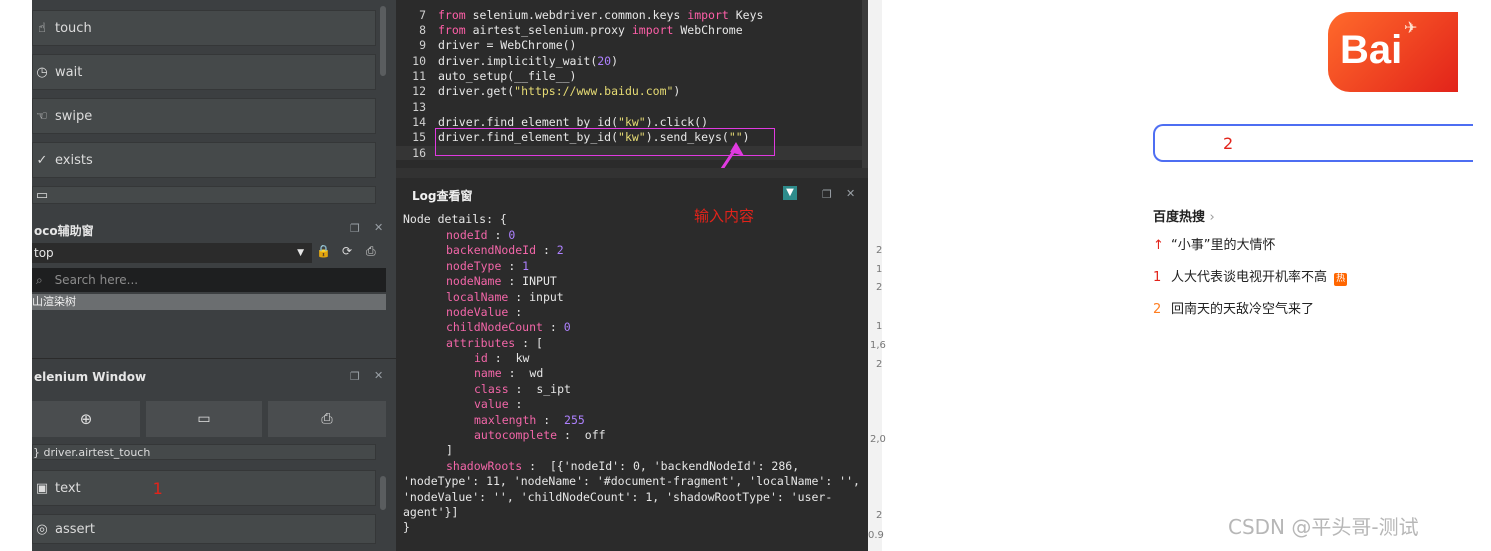 The height and width of the screenshot is (551, 1491). Describe the element at coordinates (1393, 52) in the screenshot. I see `baidu-logo: Bai ✈` at that location.